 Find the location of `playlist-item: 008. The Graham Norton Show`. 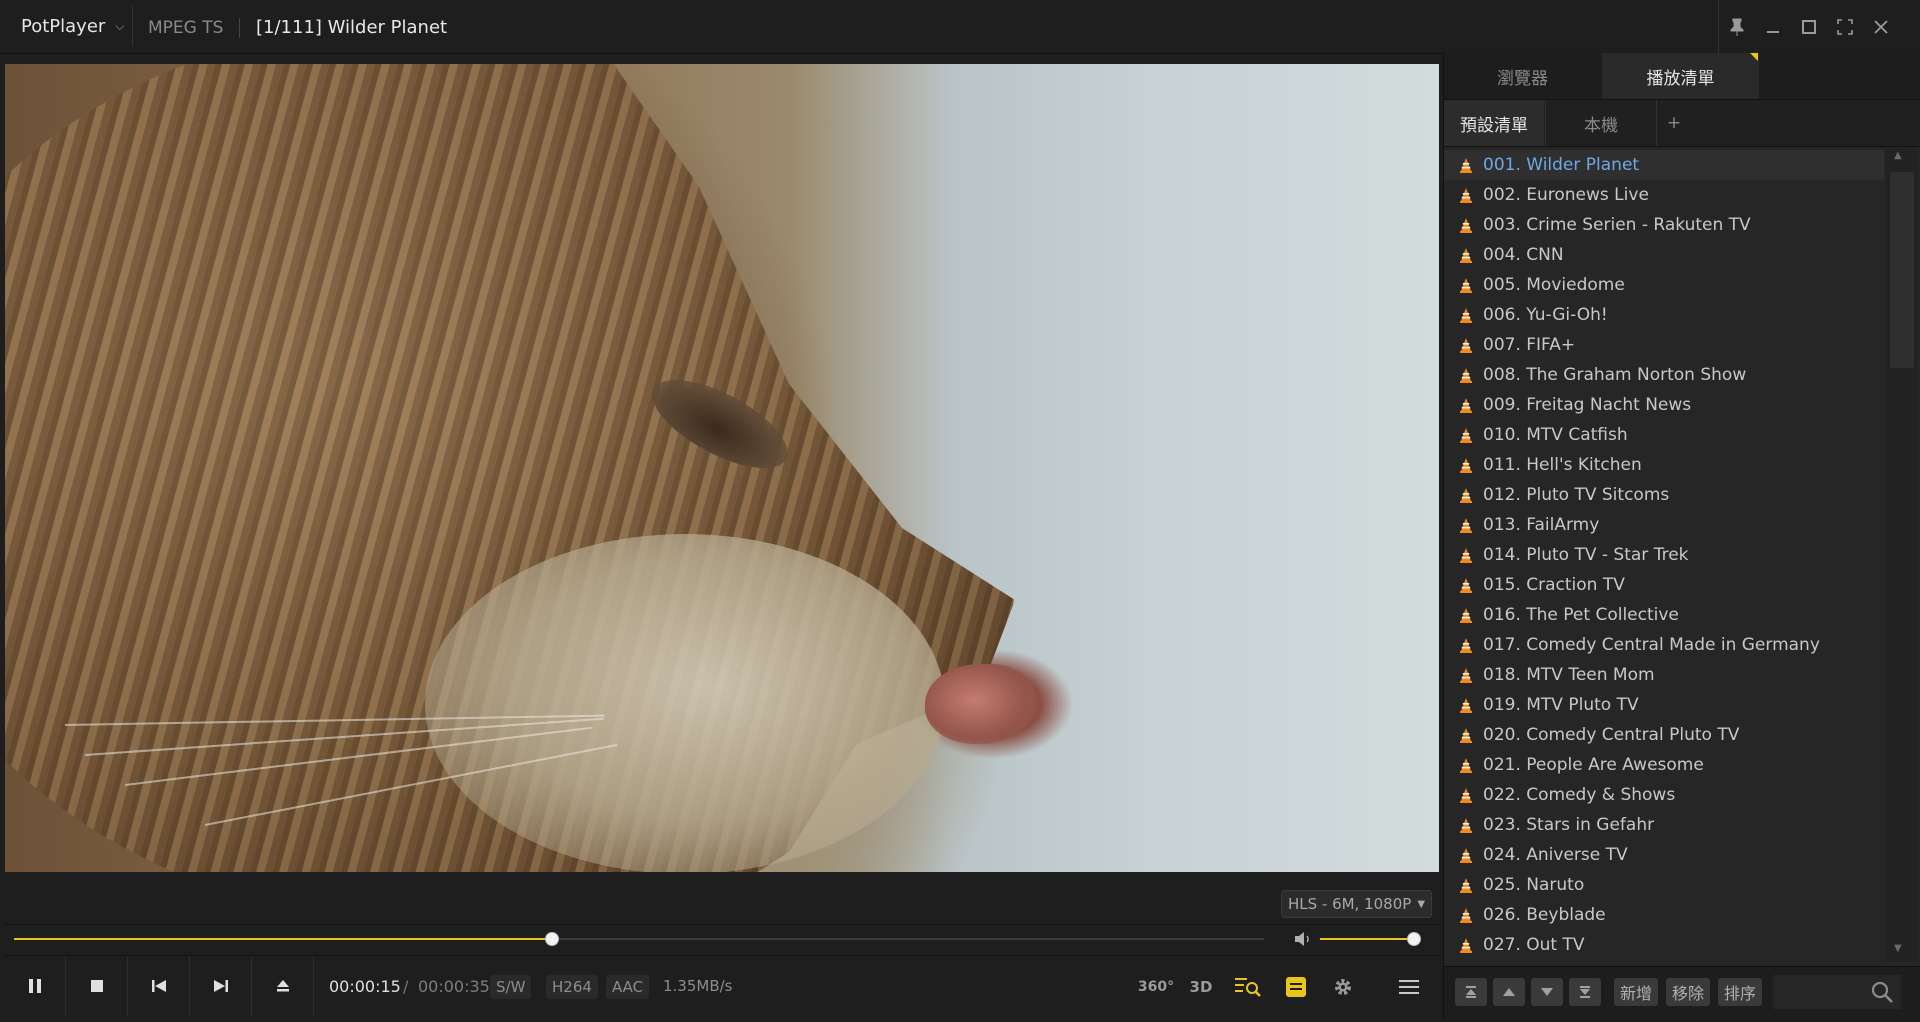

playlist-item: 008. The Graham Norton Show is located at coordinates (1664, 375).